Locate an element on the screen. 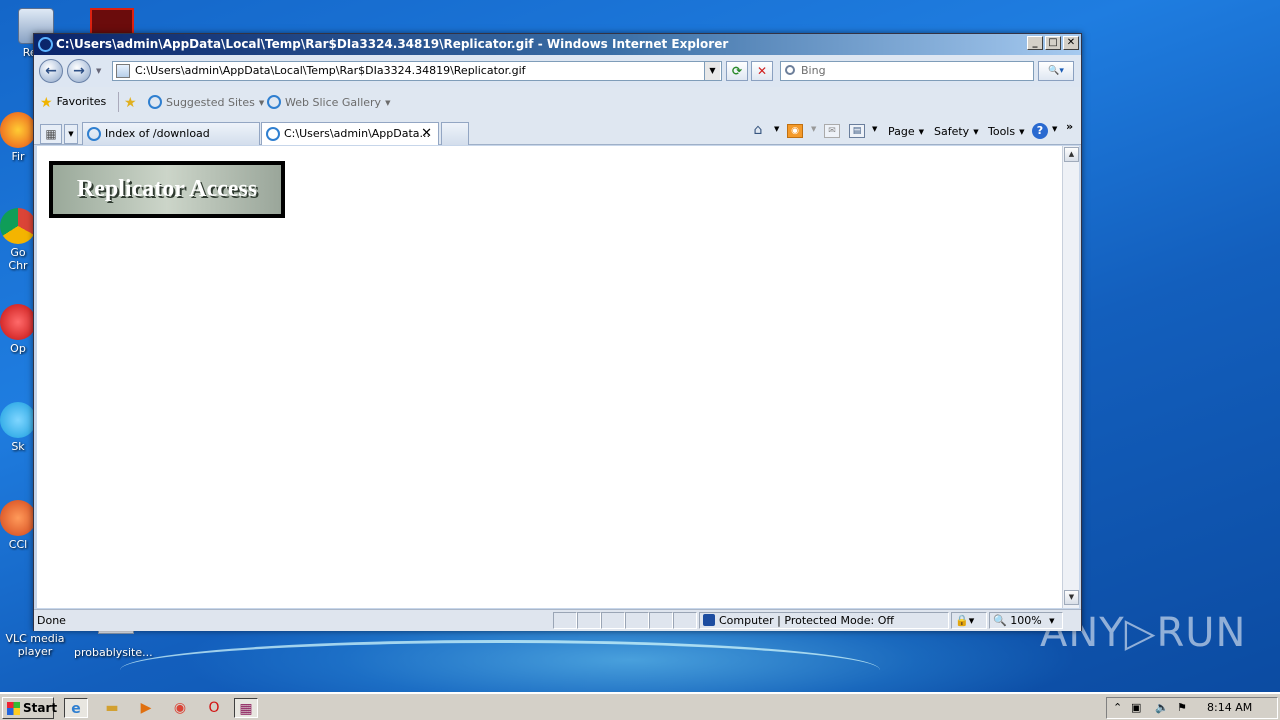  taskbar-ie: e is located at coordinates (76, 708).